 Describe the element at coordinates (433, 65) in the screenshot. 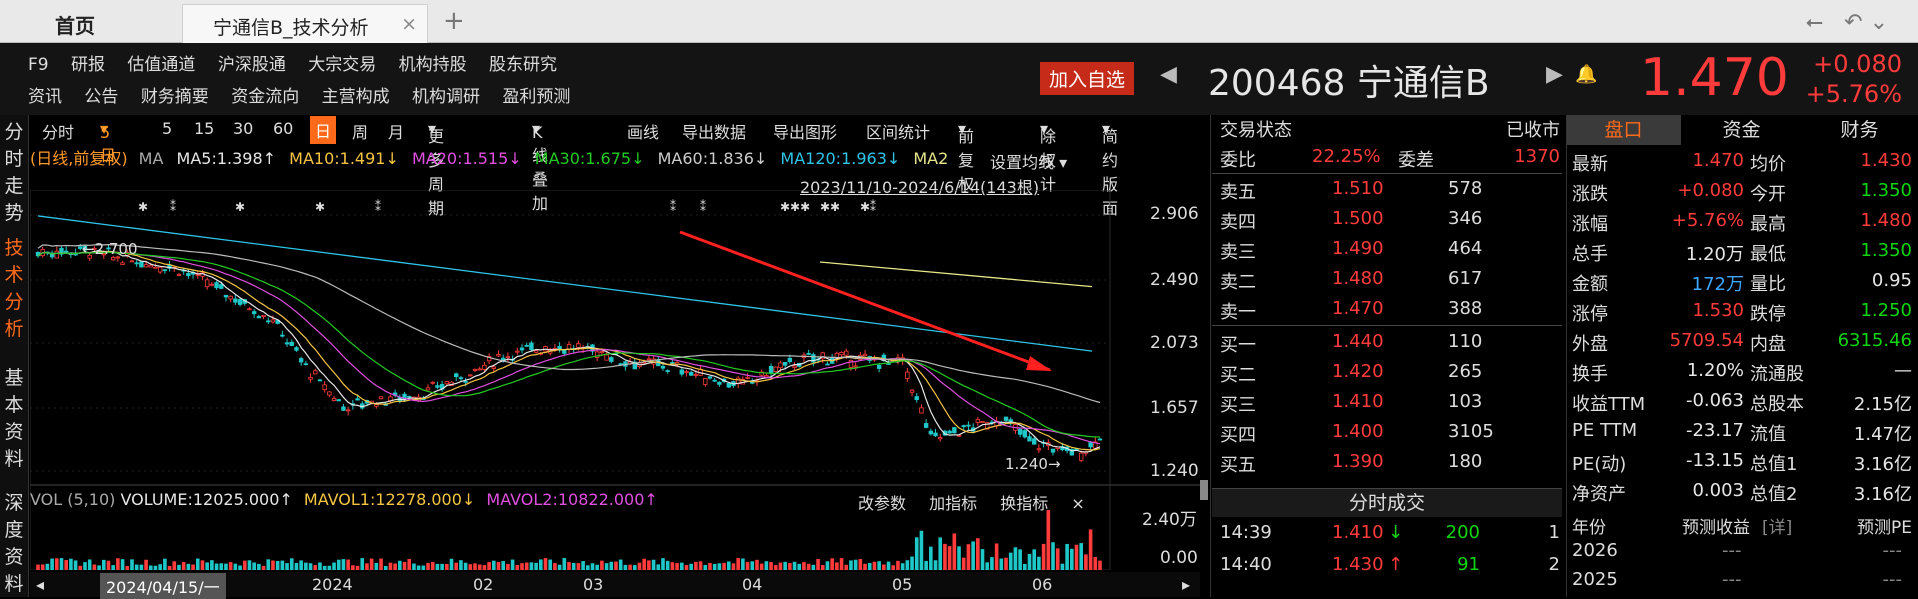

I see `menu-item: 机构持股` at that location.